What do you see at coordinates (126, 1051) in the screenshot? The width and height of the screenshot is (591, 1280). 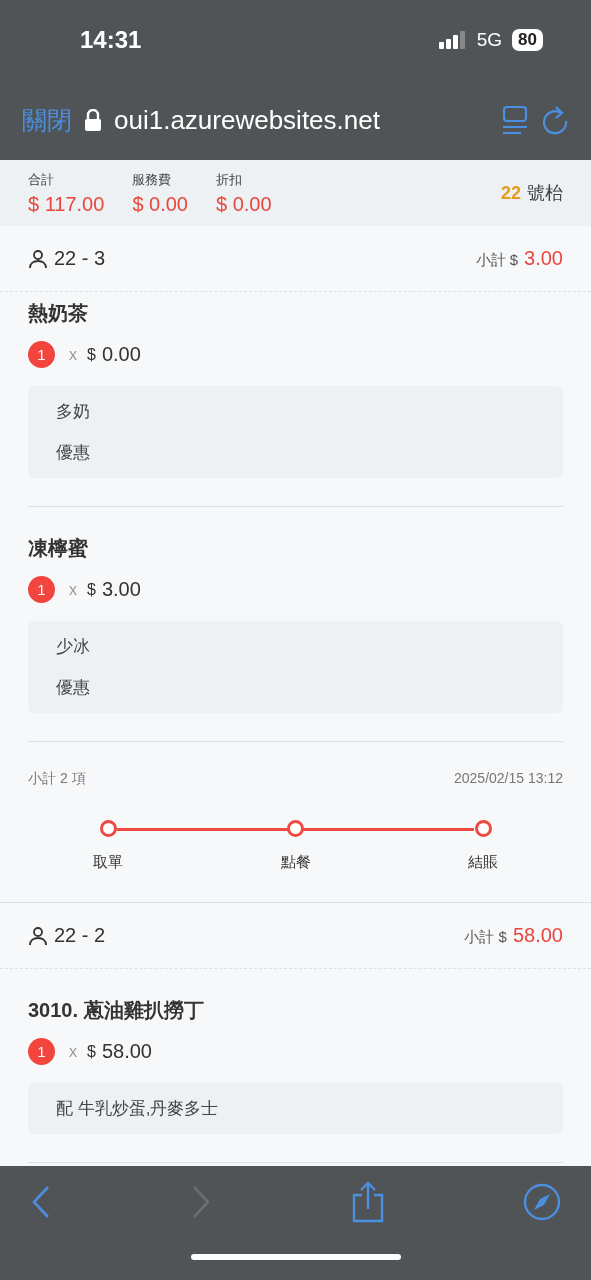 I see `item-price: 58.00` at bounding box center [126, 1051].